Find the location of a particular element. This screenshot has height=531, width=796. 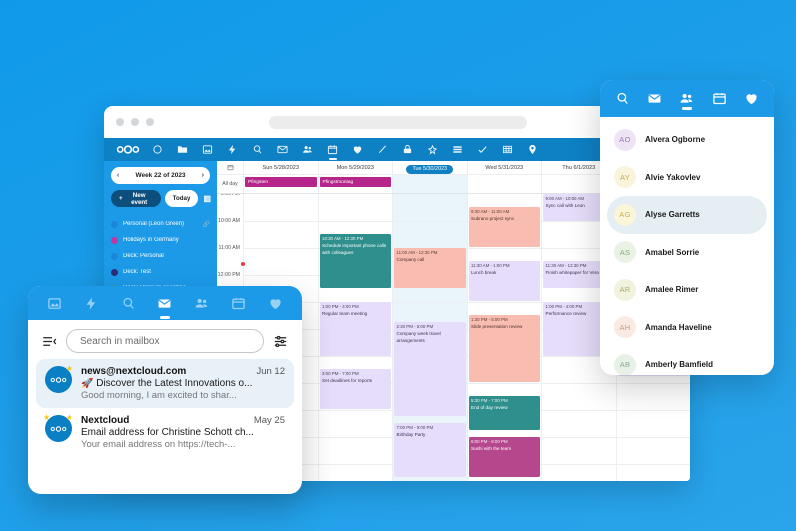

avatar: AB is located at coordinates (625, 364).